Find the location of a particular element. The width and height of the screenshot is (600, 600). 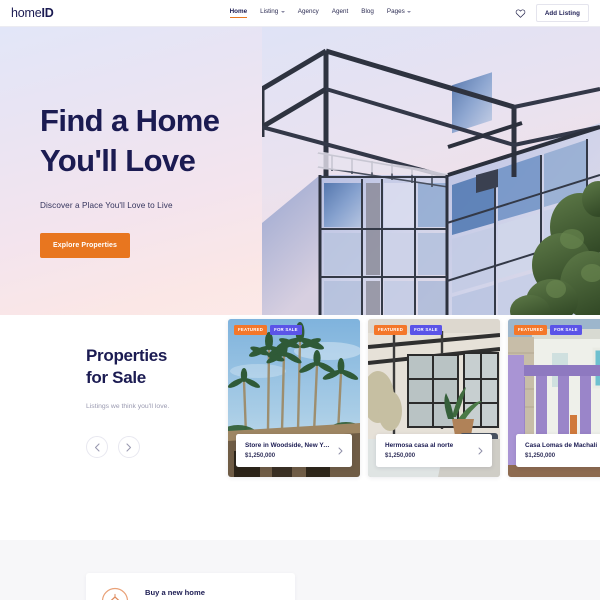

card-info-text: Hermosa casa al norte $1,250,000 is located at coordinates (419, 450).